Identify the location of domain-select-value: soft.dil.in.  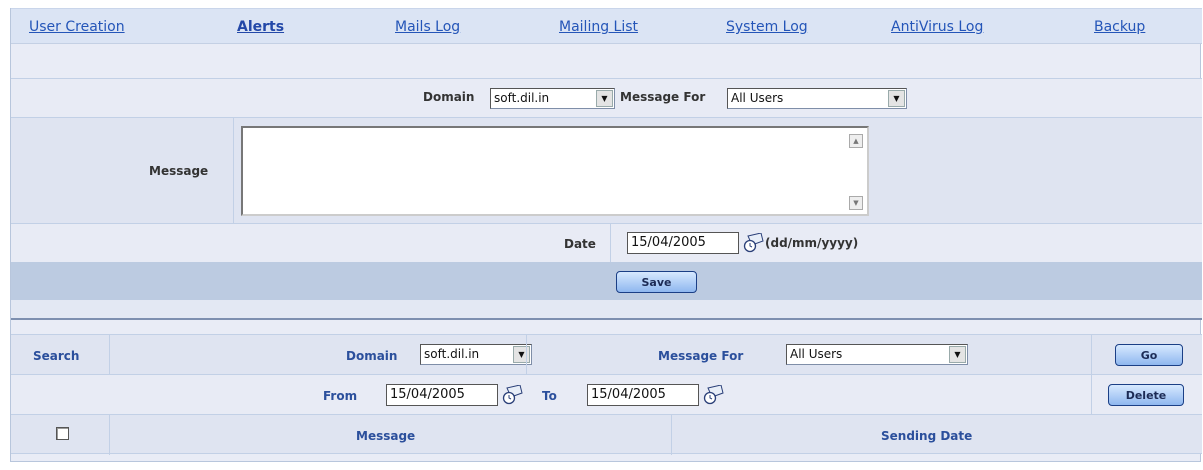
(522, 98).